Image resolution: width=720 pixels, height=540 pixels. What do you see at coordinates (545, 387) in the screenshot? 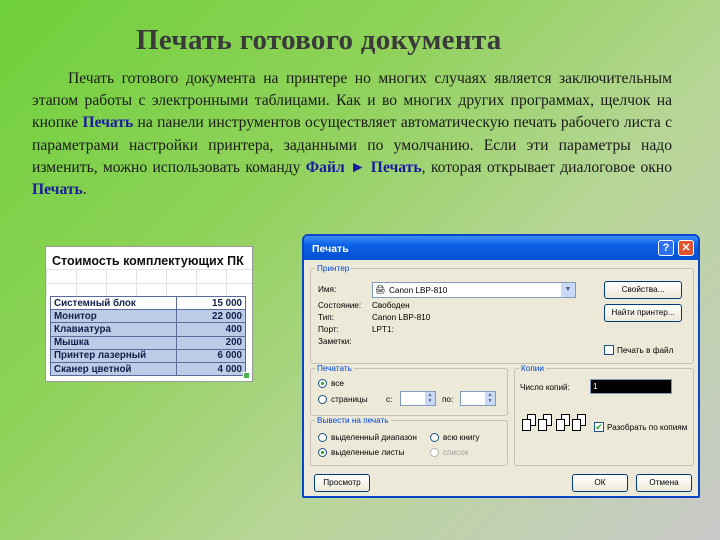
I see `copies-count-label: Число копий:` at bounding box center [545, 387].